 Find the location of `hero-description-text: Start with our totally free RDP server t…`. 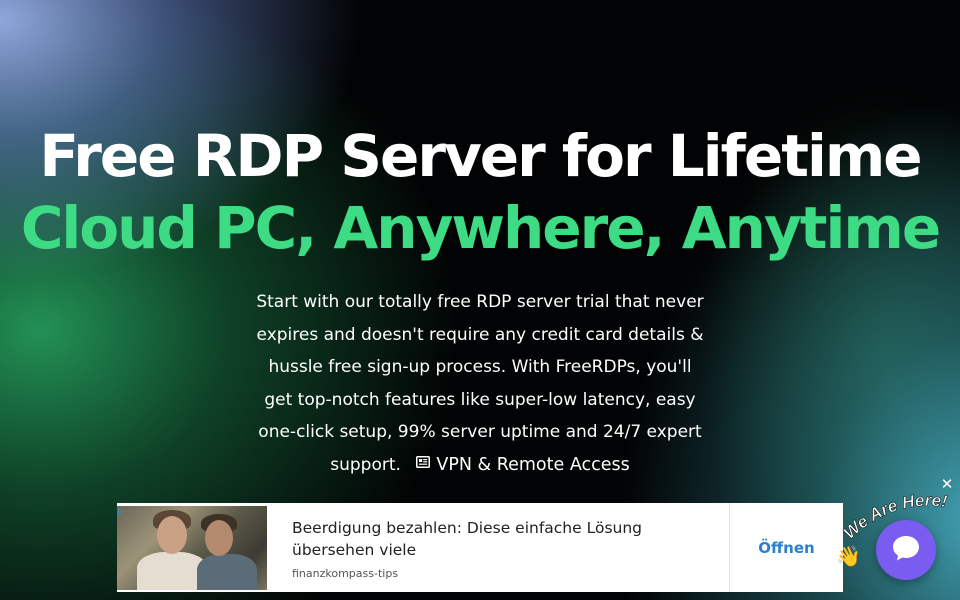

hero-description-text: Start with our totally free RDP server t… is located at coordinates (480, 383).